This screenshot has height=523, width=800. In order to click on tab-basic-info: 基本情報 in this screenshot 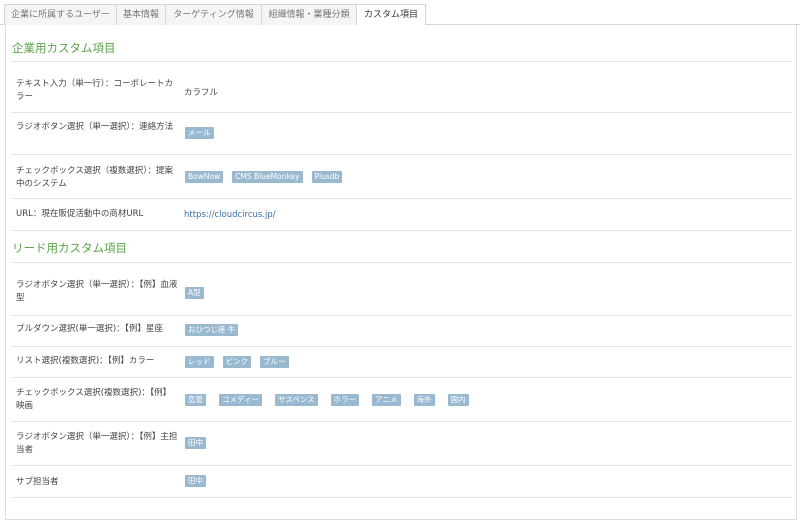, I will do `click(141, 14)`.